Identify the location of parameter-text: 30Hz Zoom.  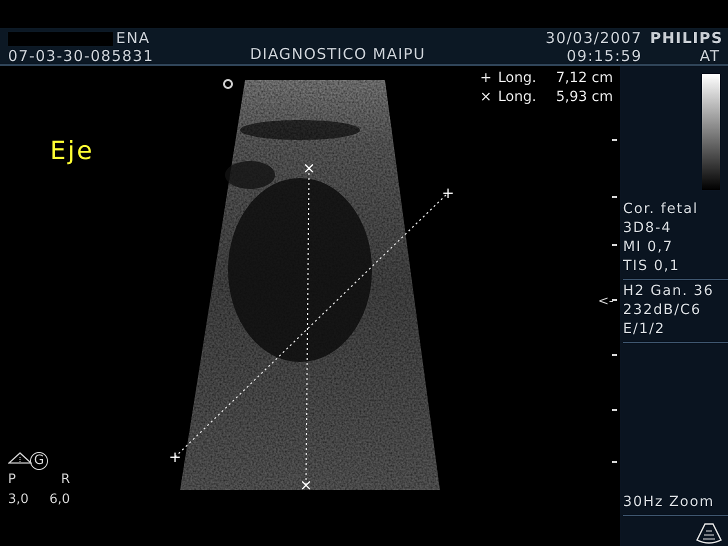
(669, 502).